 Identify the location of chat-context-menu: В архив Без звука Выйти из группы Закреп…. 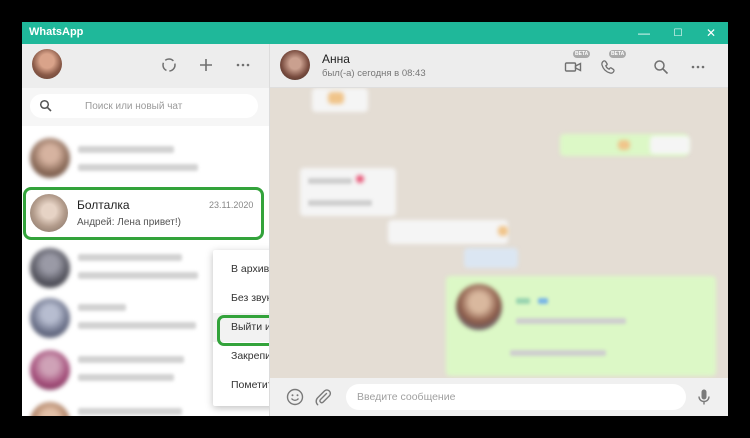
(241, 328).